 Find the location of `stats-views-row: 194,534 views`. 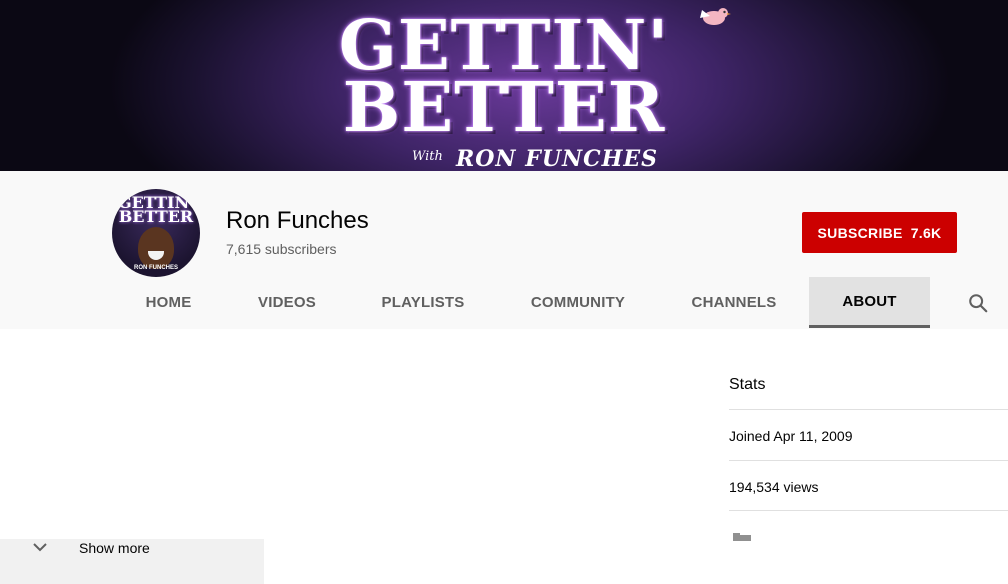

stats-views-row: 194,534 views is located at coordinates (868, 485).